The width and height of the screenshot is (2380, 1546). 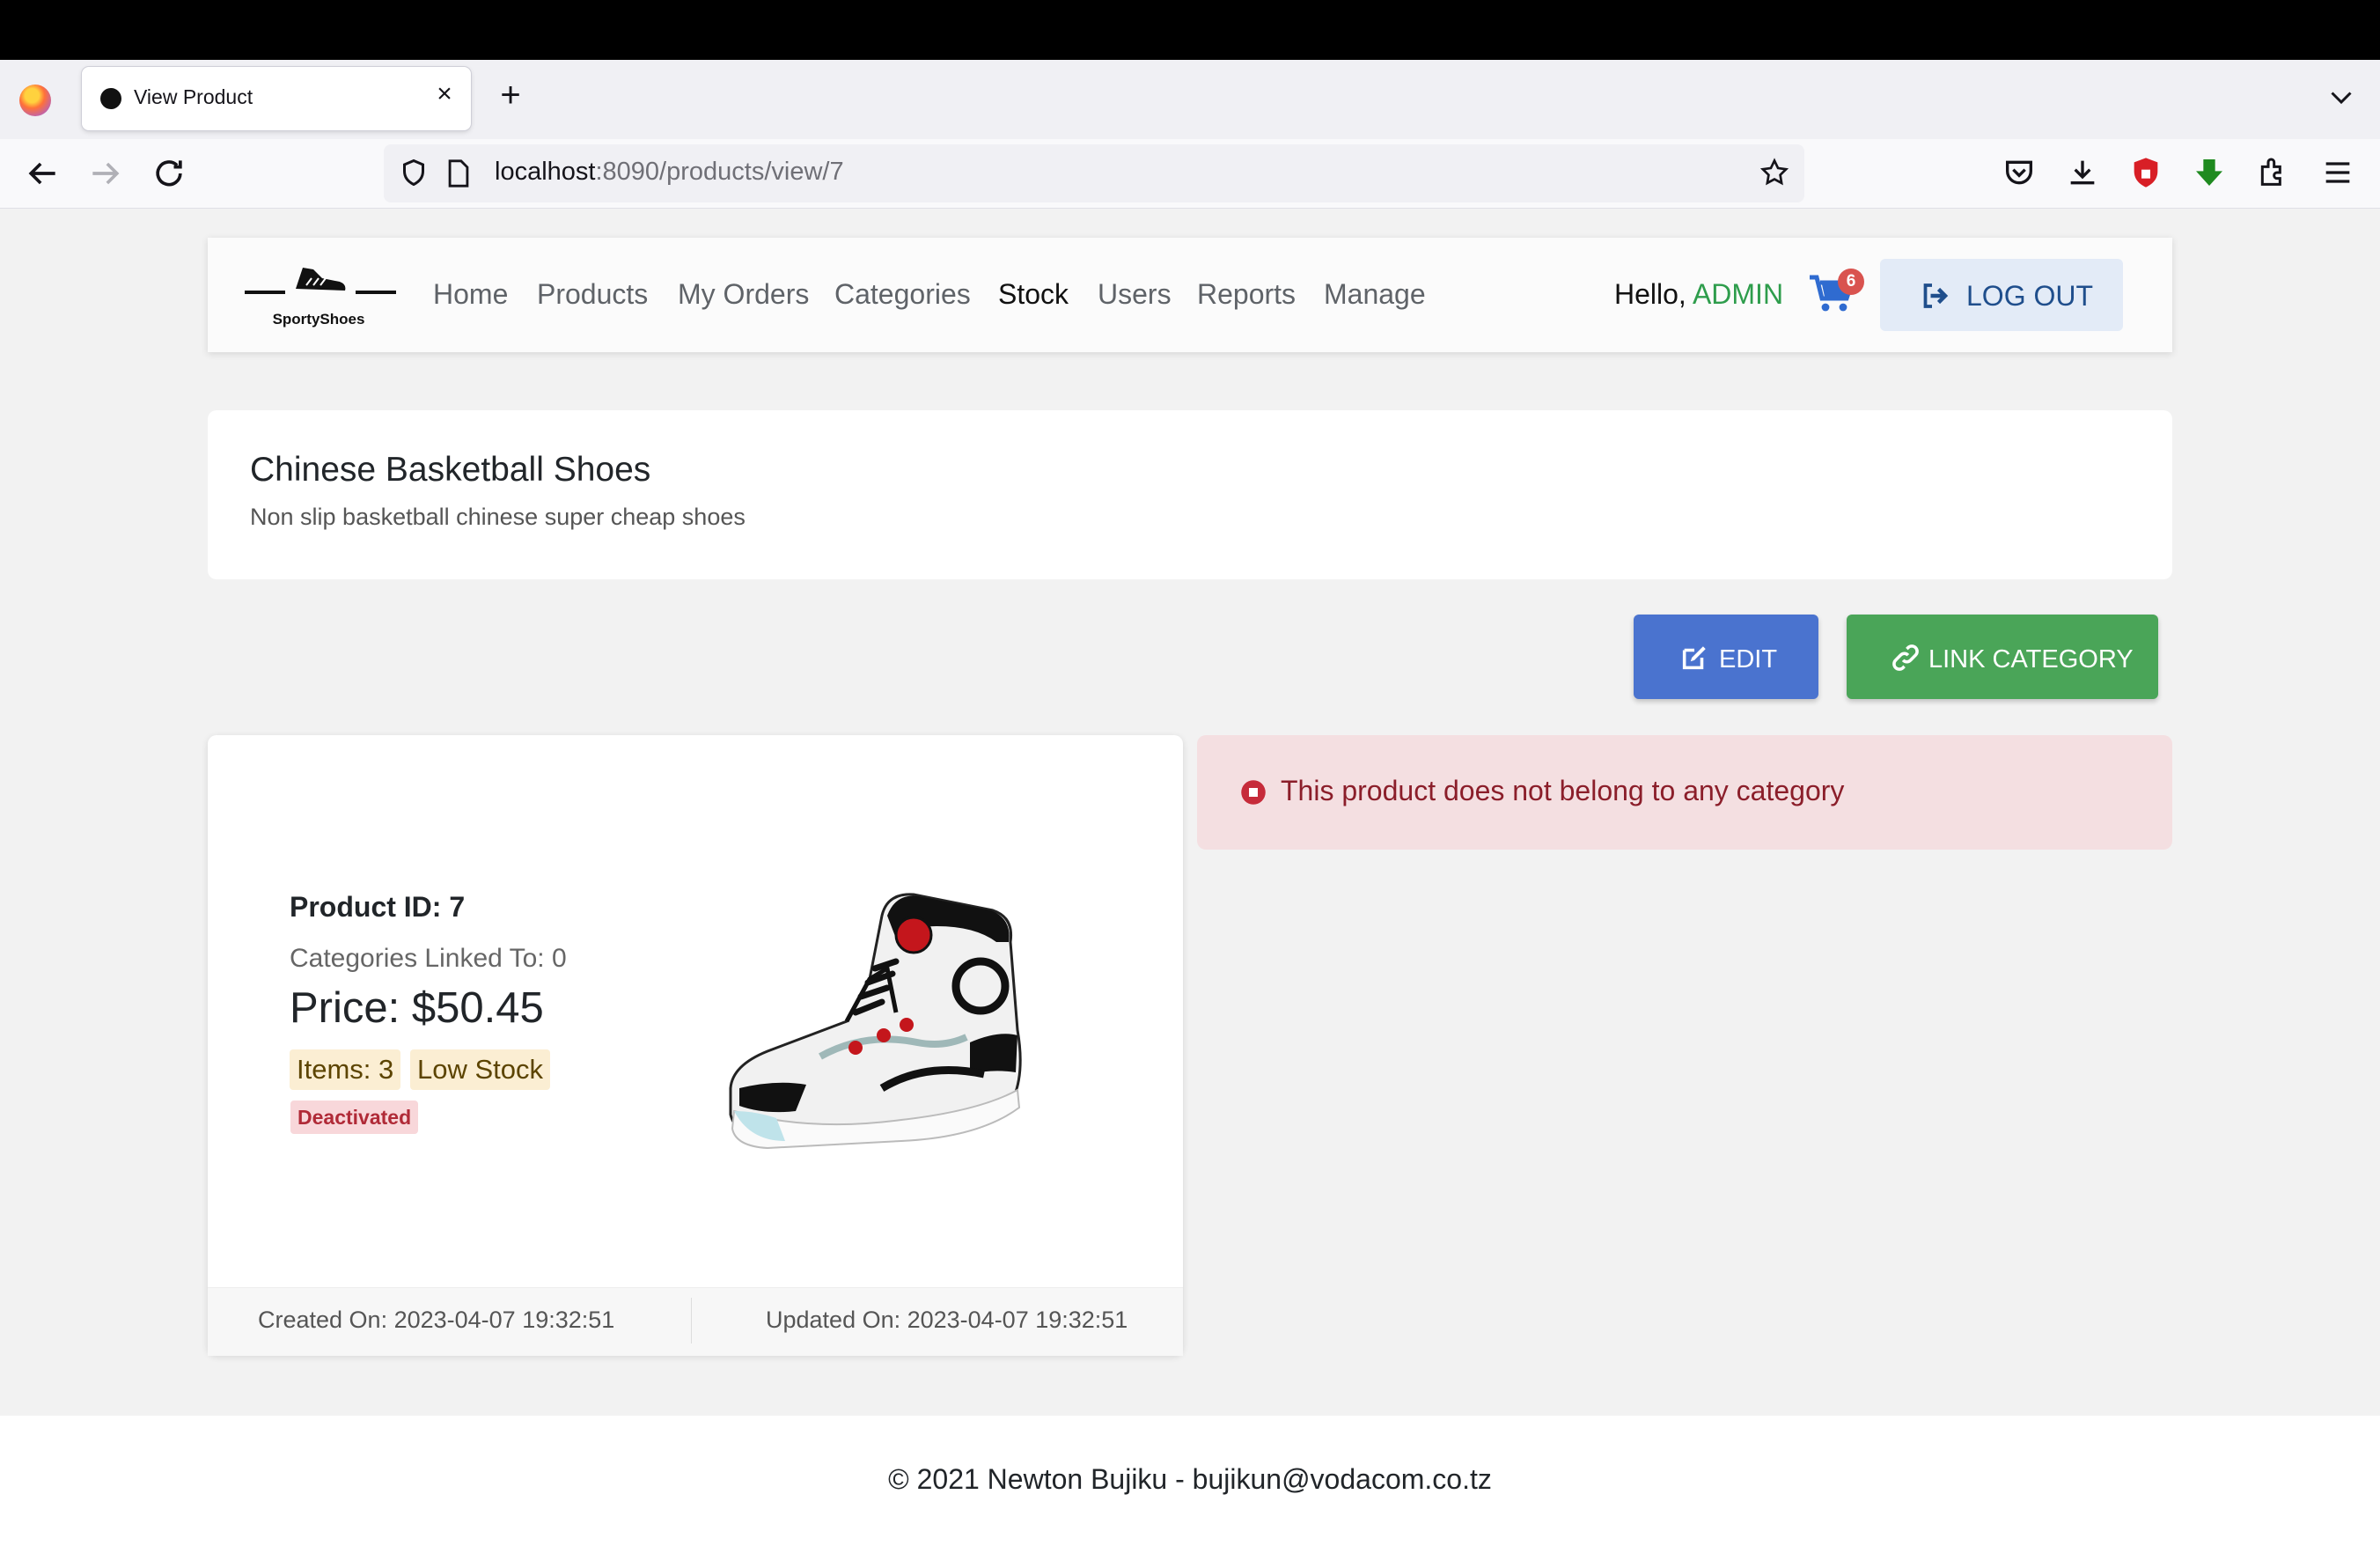 What do you see at coordinates (458, 173) in the screenshot?
I see `page-info-icon` at bounding box center [458, 173].